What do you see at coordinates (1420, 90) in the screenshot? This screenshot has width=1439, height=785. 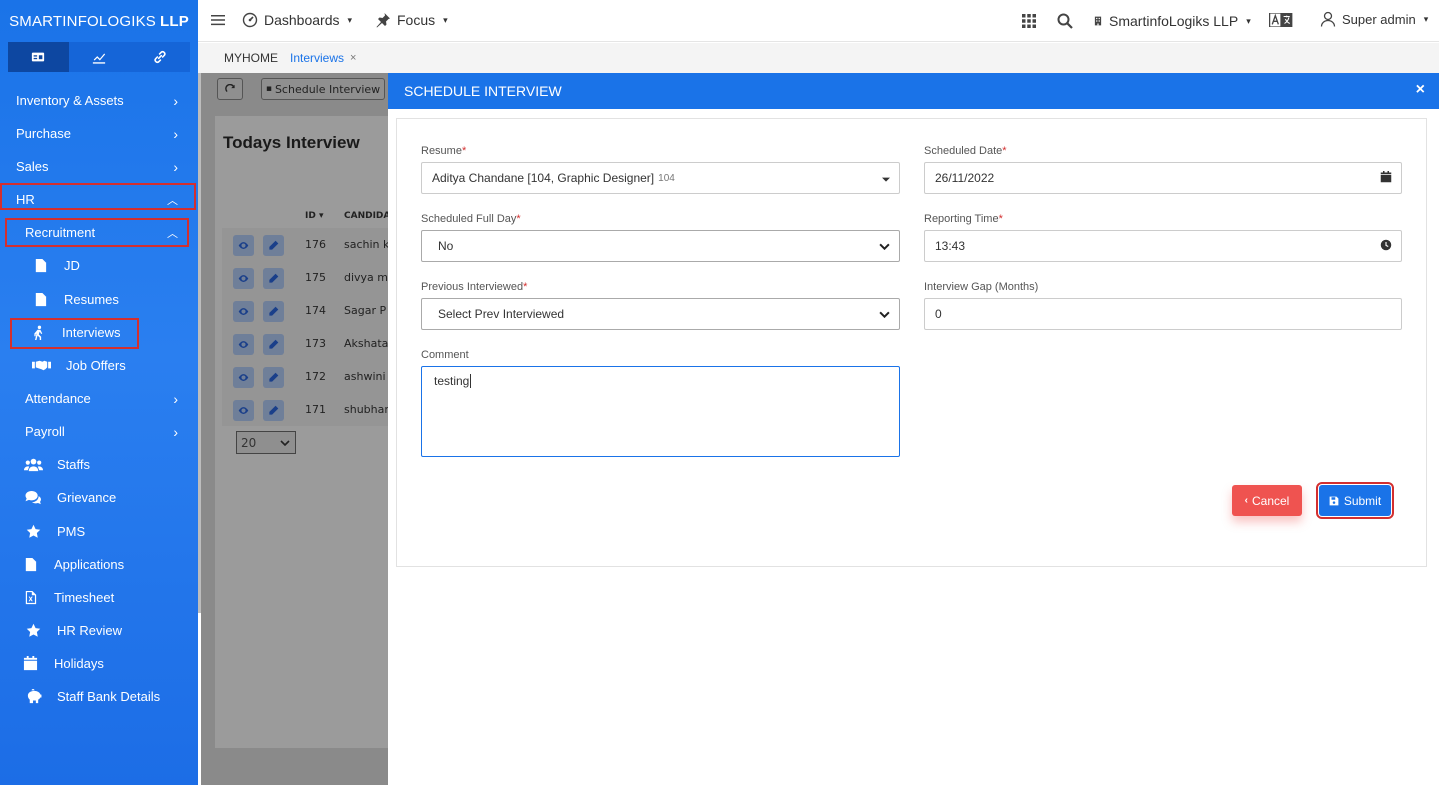 I see `close-icon: ×` at bounding box center [1420, 90].